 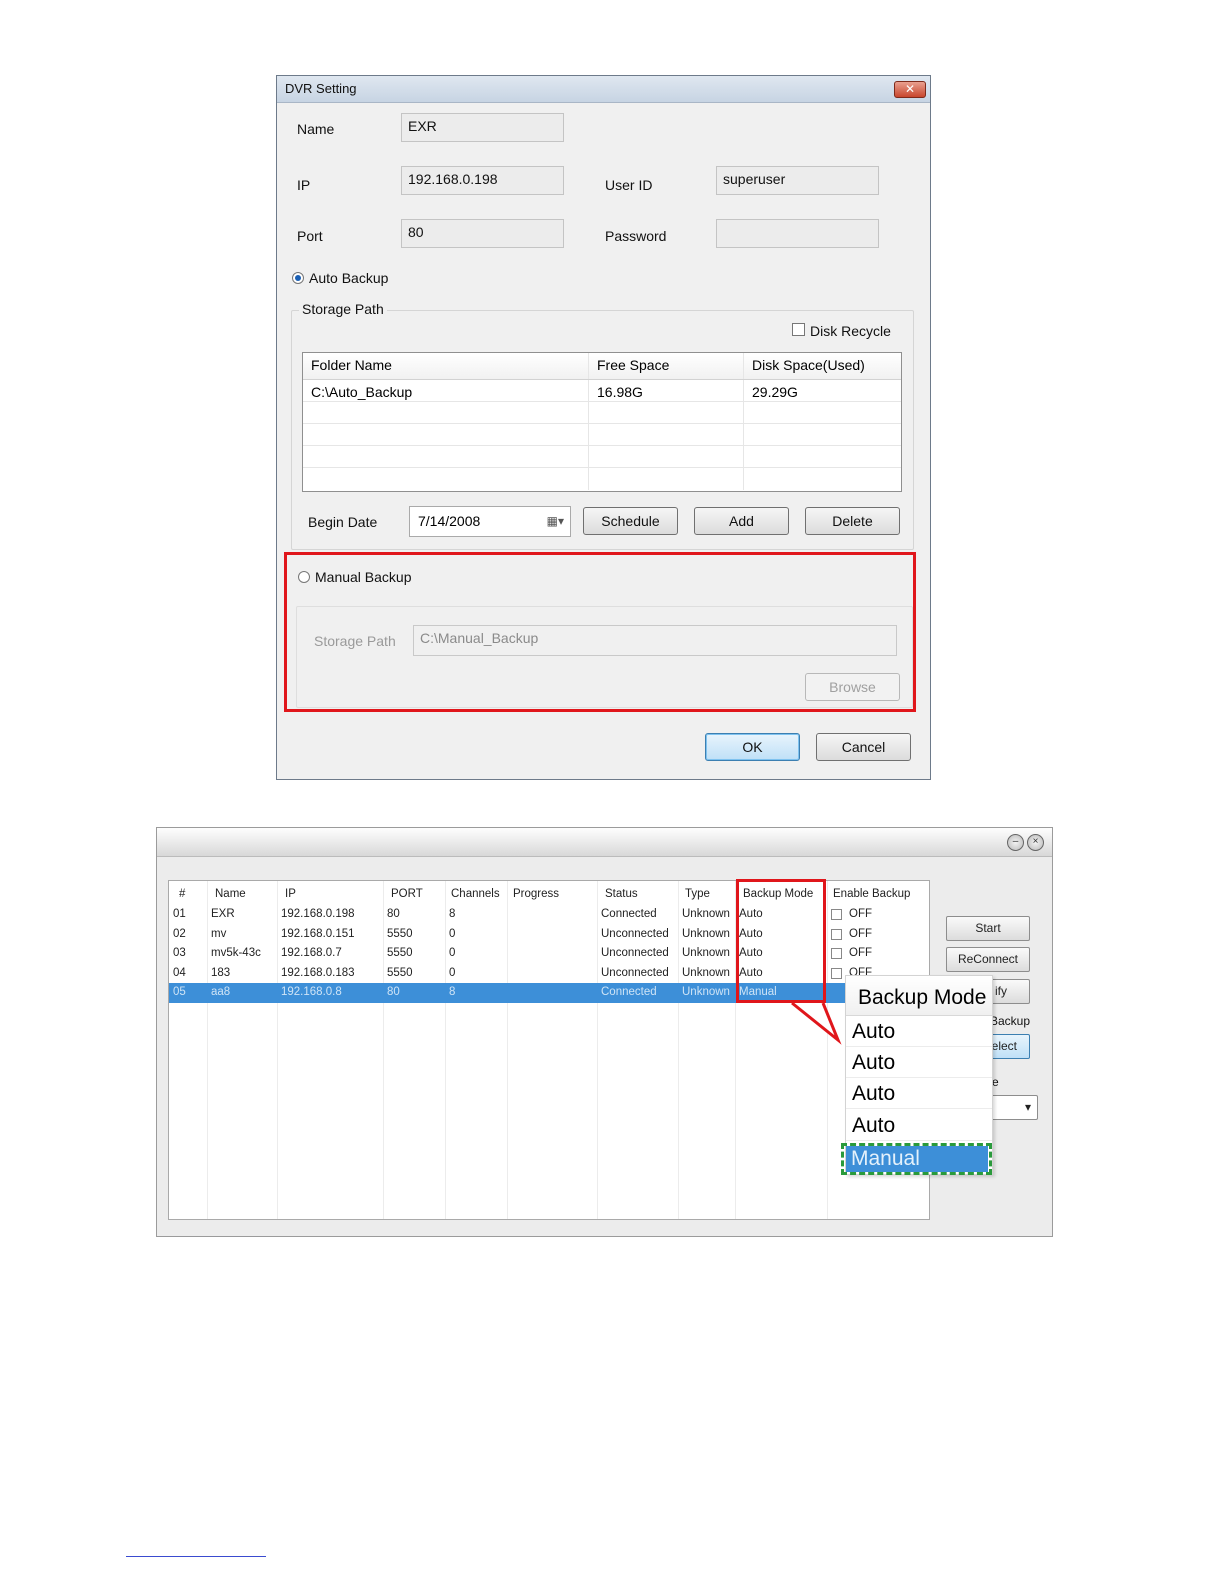 I want to click on footer-link-underline, so click(x=196, y=1556).